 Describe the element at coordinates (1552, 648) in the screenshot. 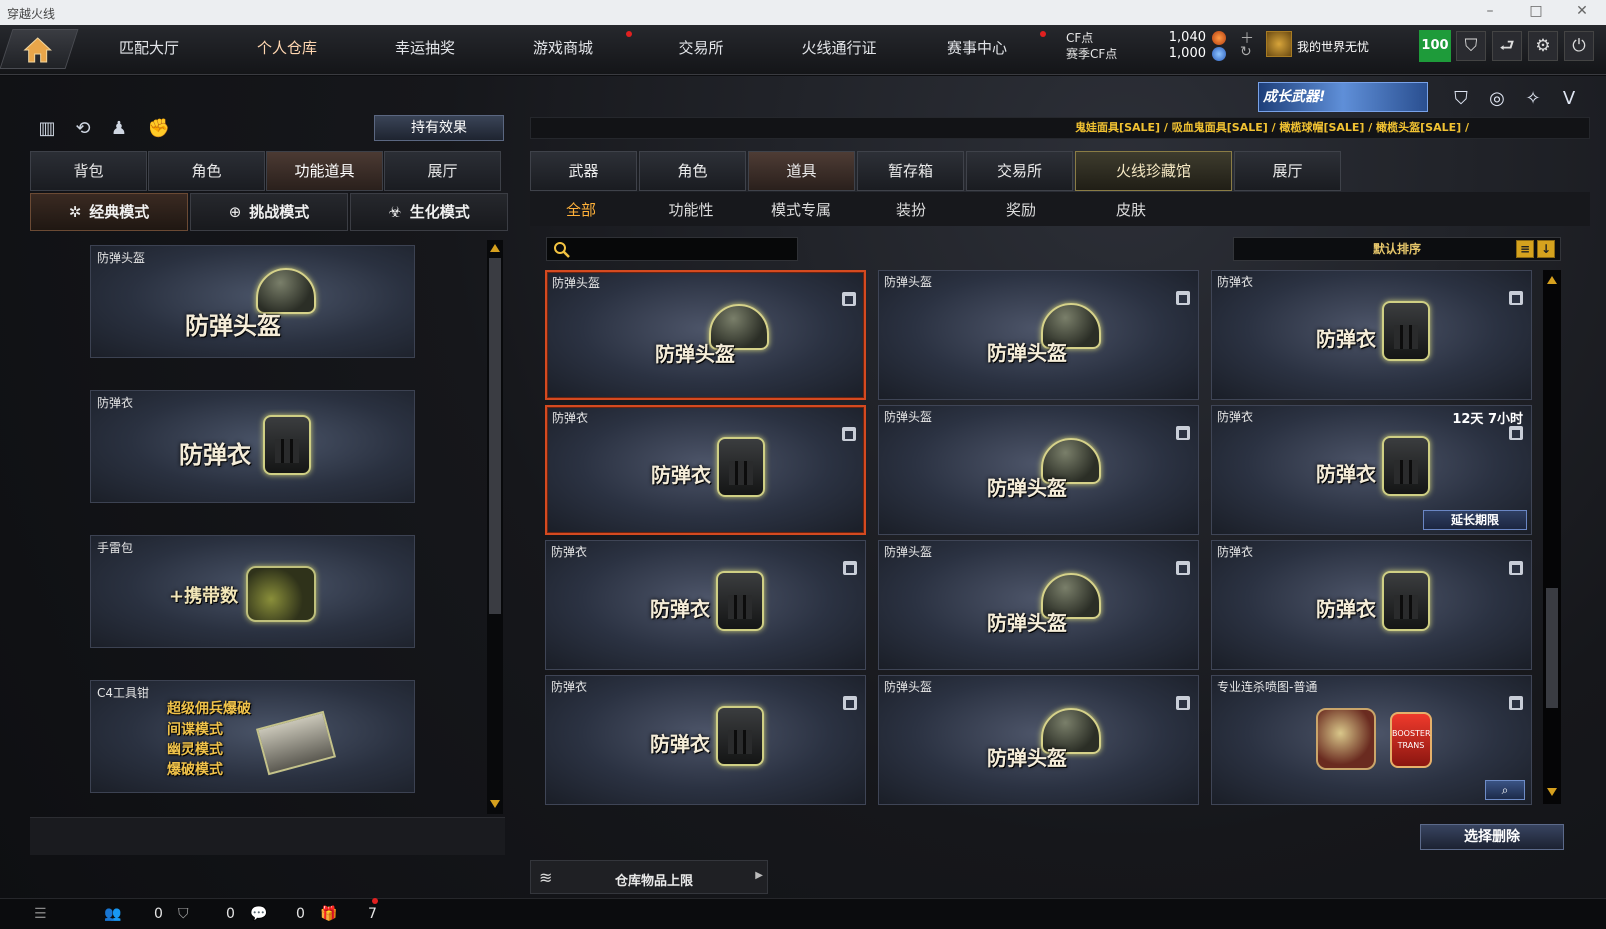

I see `right-scroll-thumb` at that location.